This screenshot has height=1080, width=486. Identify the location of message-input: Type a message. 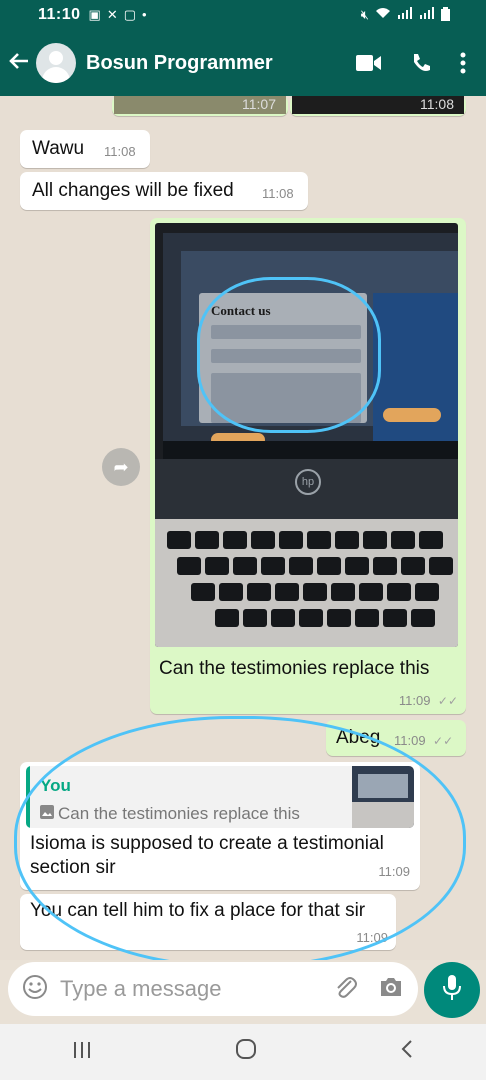
(140, 989).